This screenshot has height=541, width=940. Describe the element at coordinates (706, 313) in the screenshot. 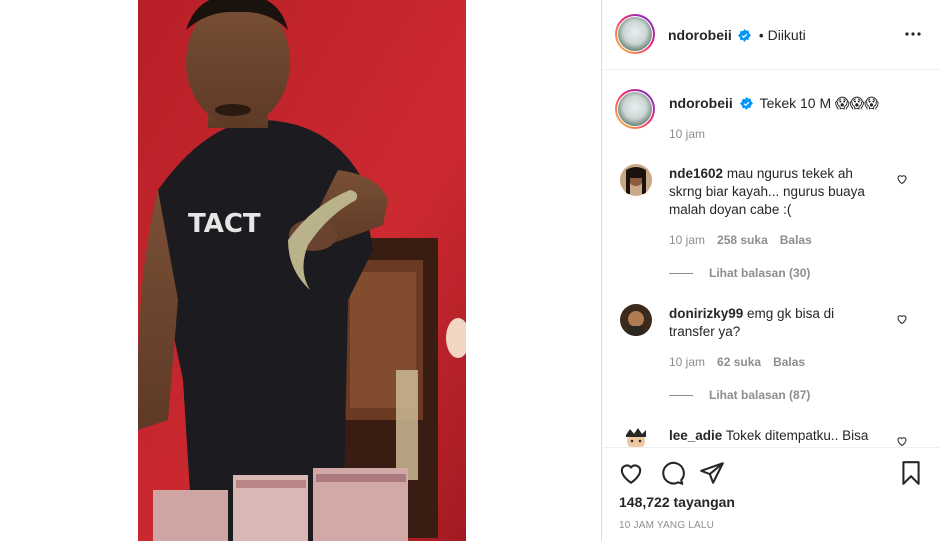

I see `comment-username: donirizky99` at that location.